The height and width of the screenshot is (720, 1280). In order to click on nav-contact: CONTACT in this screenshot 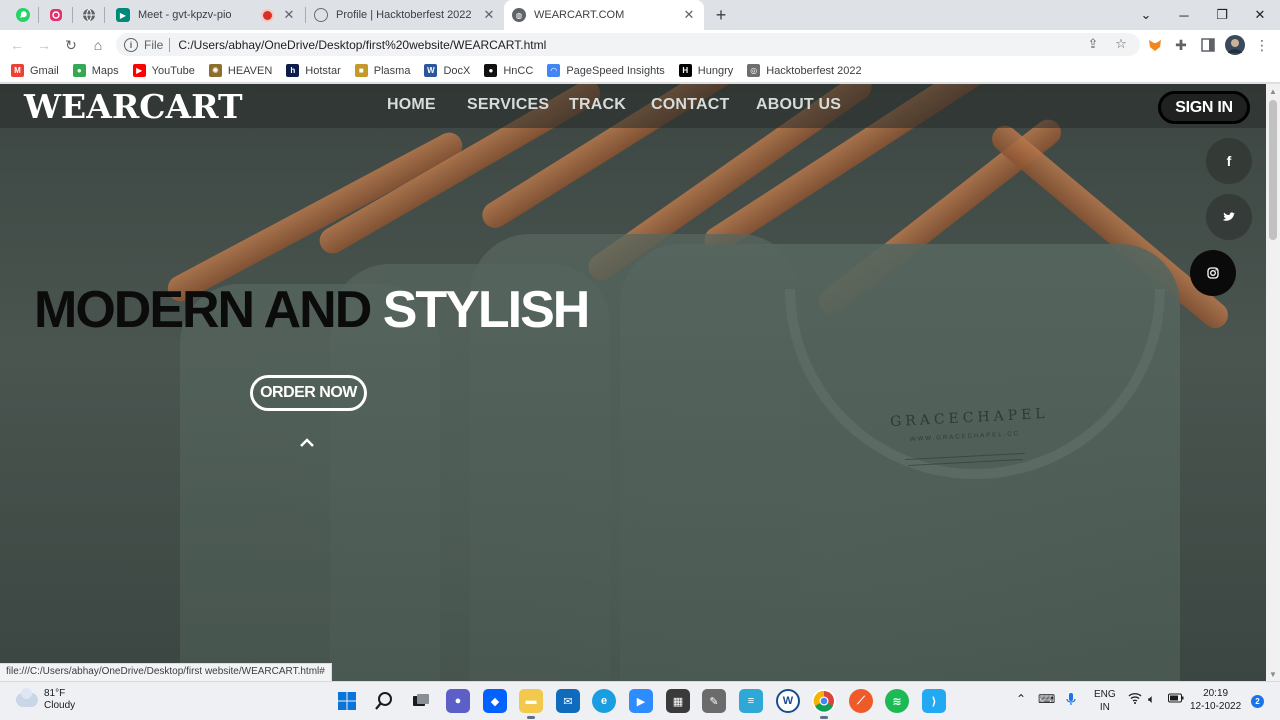, I will do `click(690, 105)`.